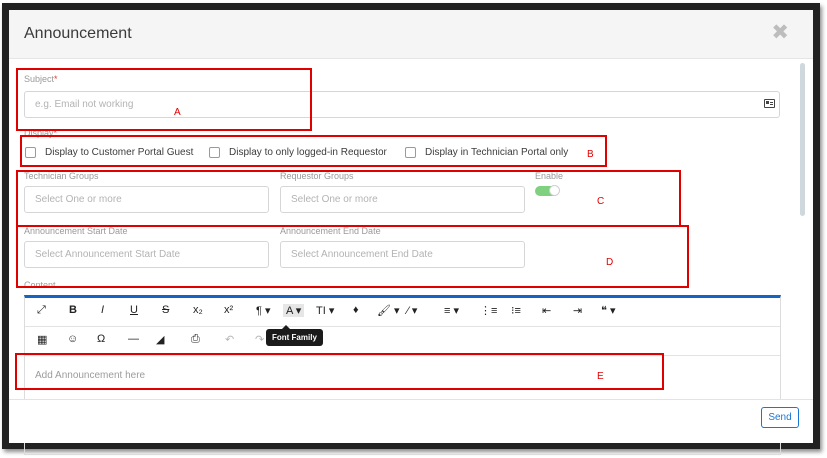 The image size is (827, 458). I want to click on annotation-box-c, so click(348, 198).